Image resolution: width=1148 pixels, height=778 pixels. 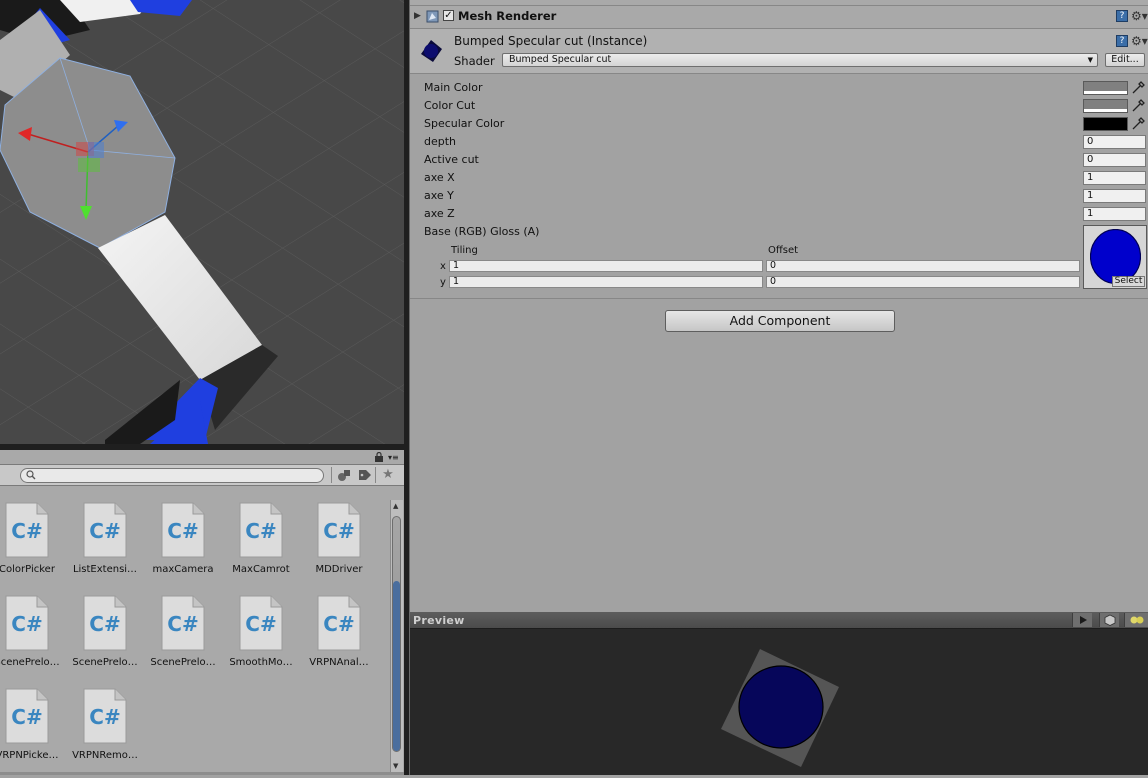 I want to click on add-component-button: Add Component, so click(x=780, y=321).